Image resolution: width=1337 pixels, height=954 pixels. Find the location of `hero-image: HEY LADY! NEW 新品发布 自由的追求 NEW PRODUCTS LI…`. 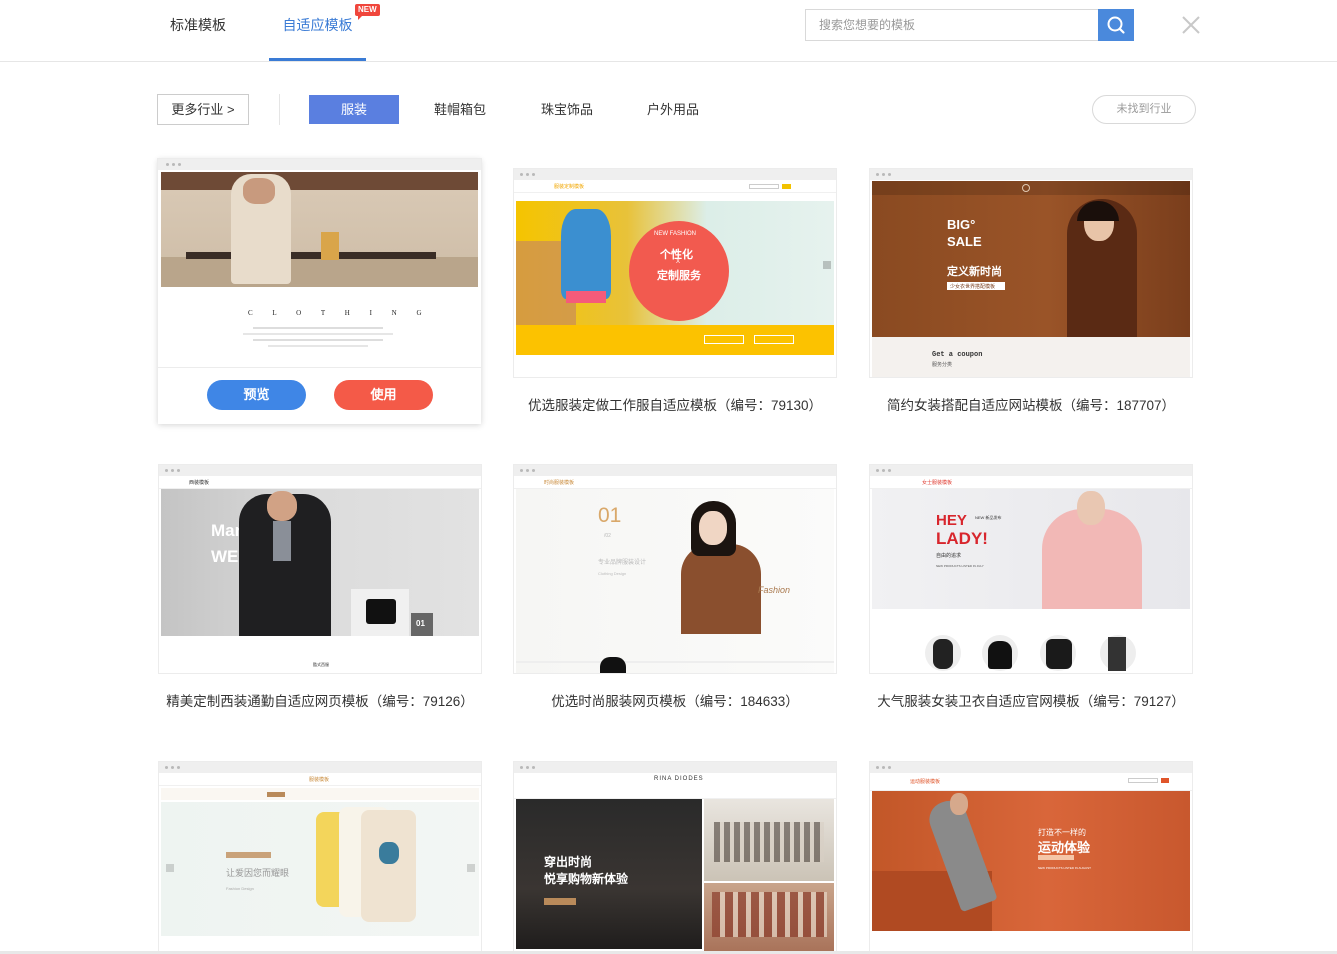

hero-image: HEY LADY! NEW 新品发布 自由的追求 NEW PRODUCTS LI… is located at coordinates (1031, 549).